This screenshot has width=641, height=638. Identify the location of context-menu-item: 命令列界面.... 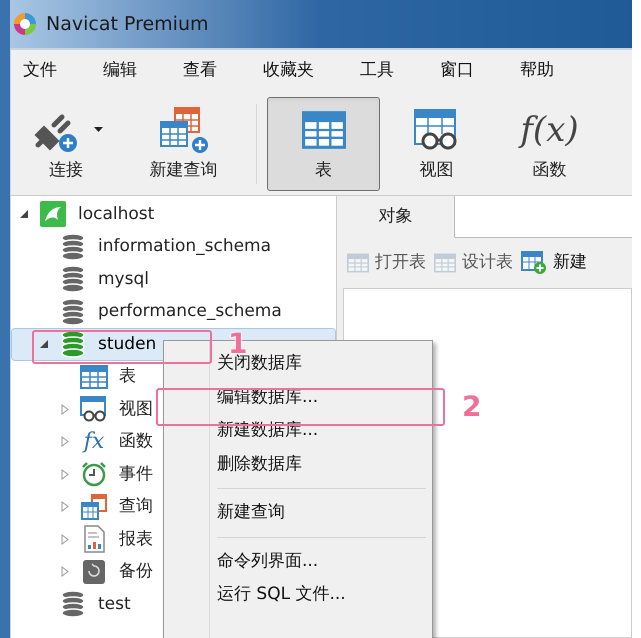
(298, 561).